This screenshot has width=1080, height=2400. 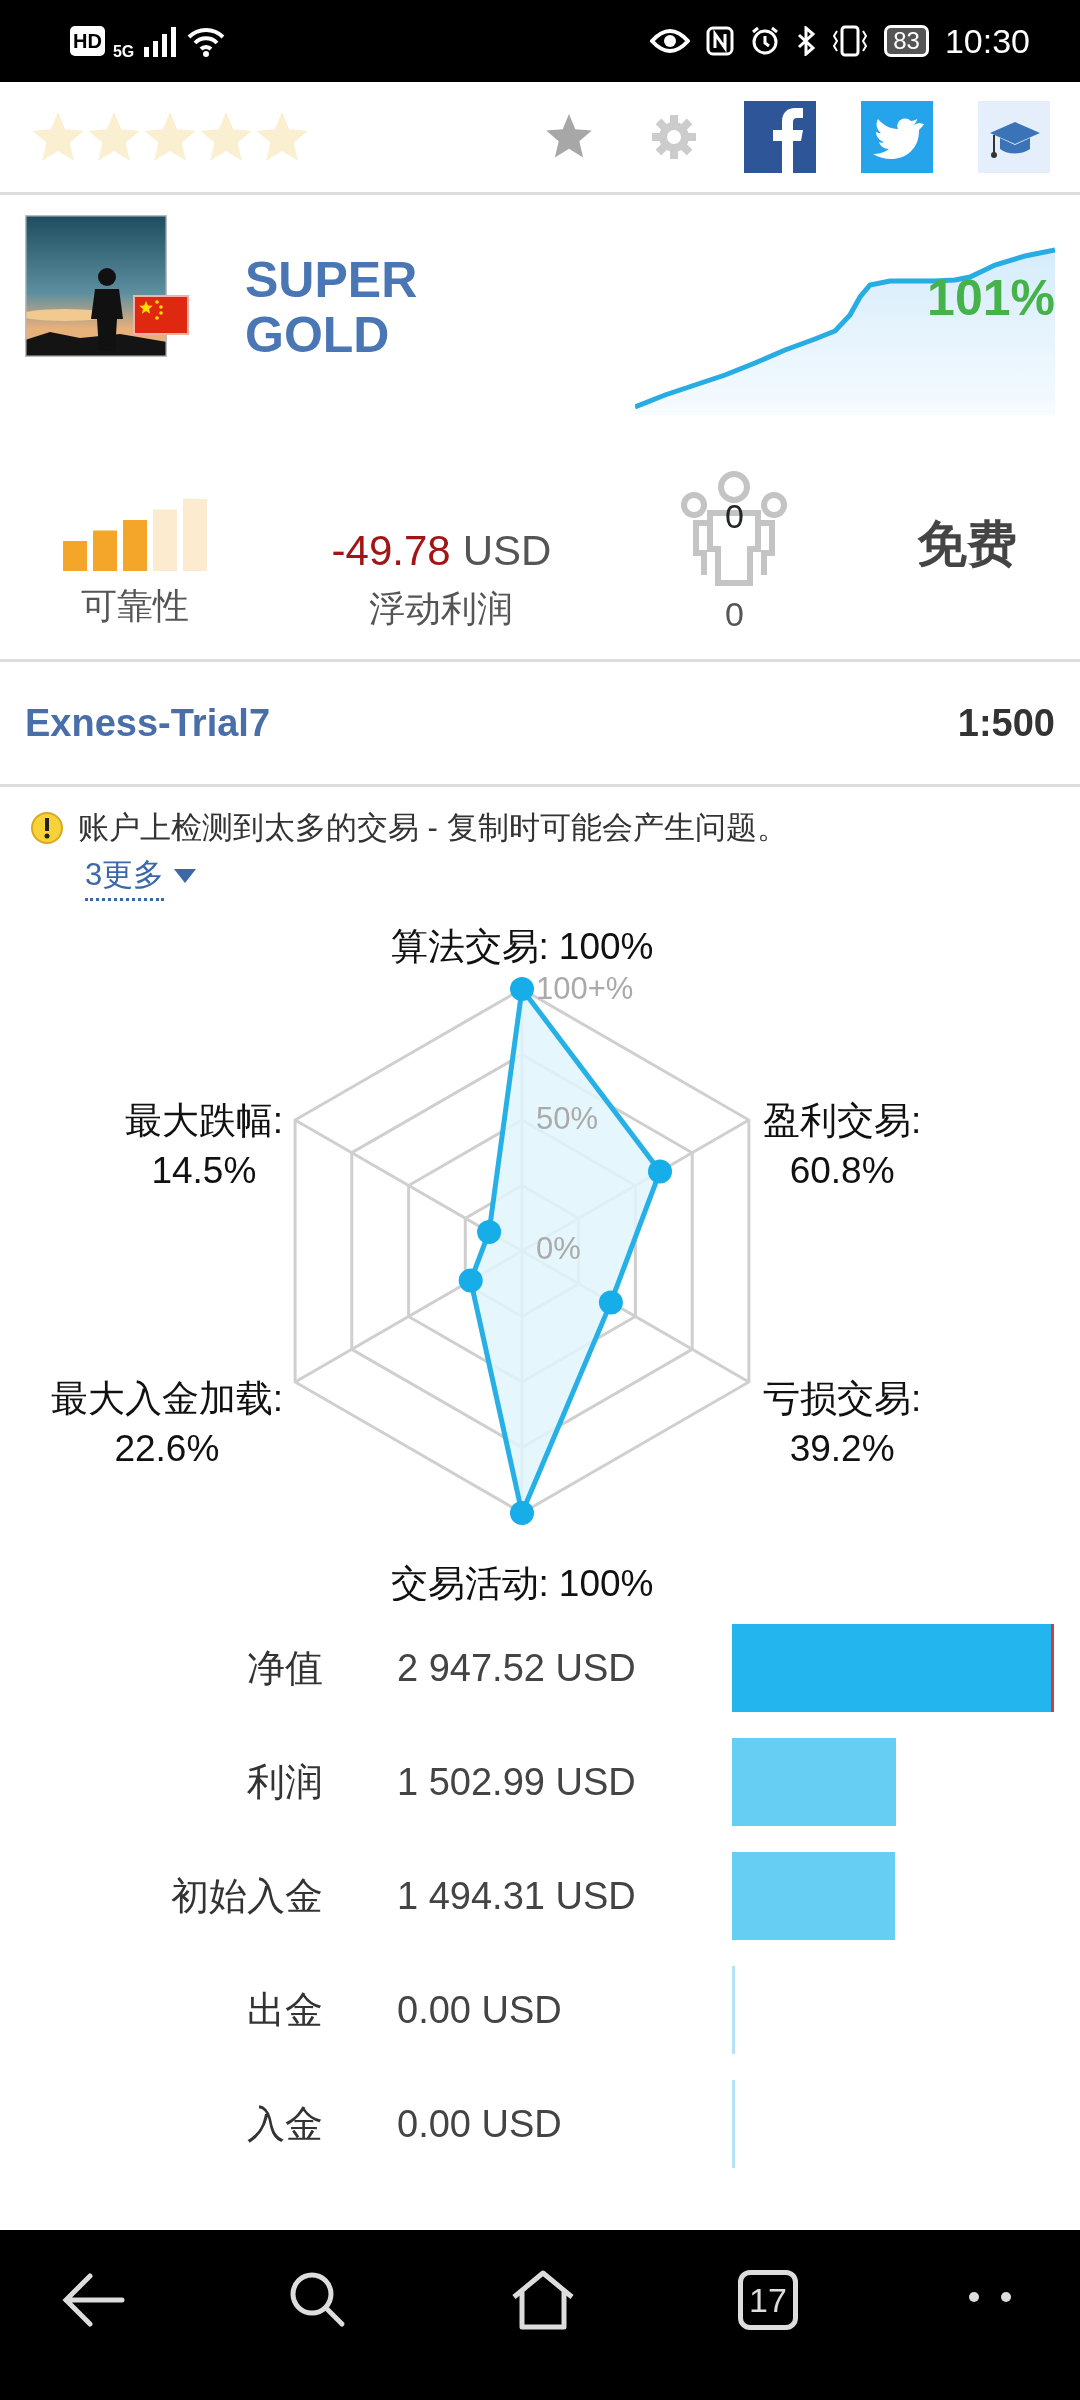 What do you see at coordinates (47, 828) in the screenshot?
I see `warning-icon` at bounding box center [47, 828].